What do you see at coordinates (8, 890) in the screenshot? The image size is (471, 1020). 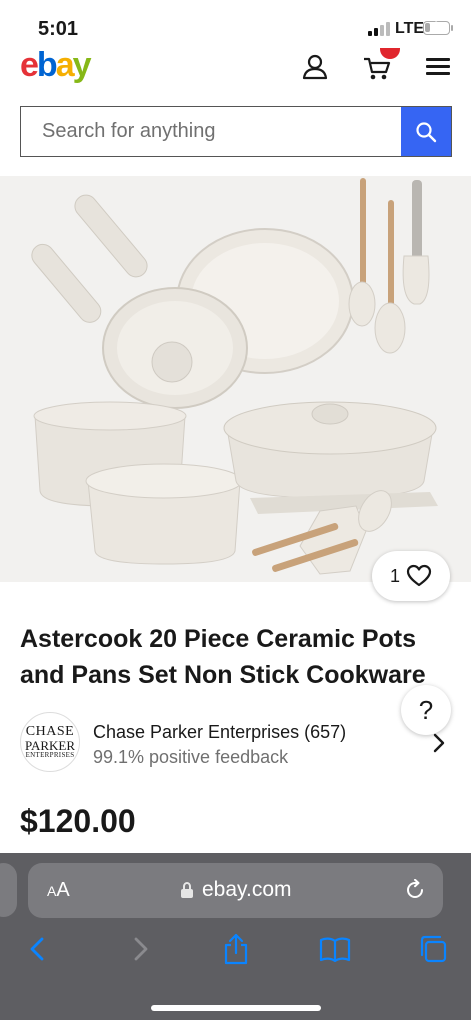 I see `previous-tab` at bounding box center [8, 890].